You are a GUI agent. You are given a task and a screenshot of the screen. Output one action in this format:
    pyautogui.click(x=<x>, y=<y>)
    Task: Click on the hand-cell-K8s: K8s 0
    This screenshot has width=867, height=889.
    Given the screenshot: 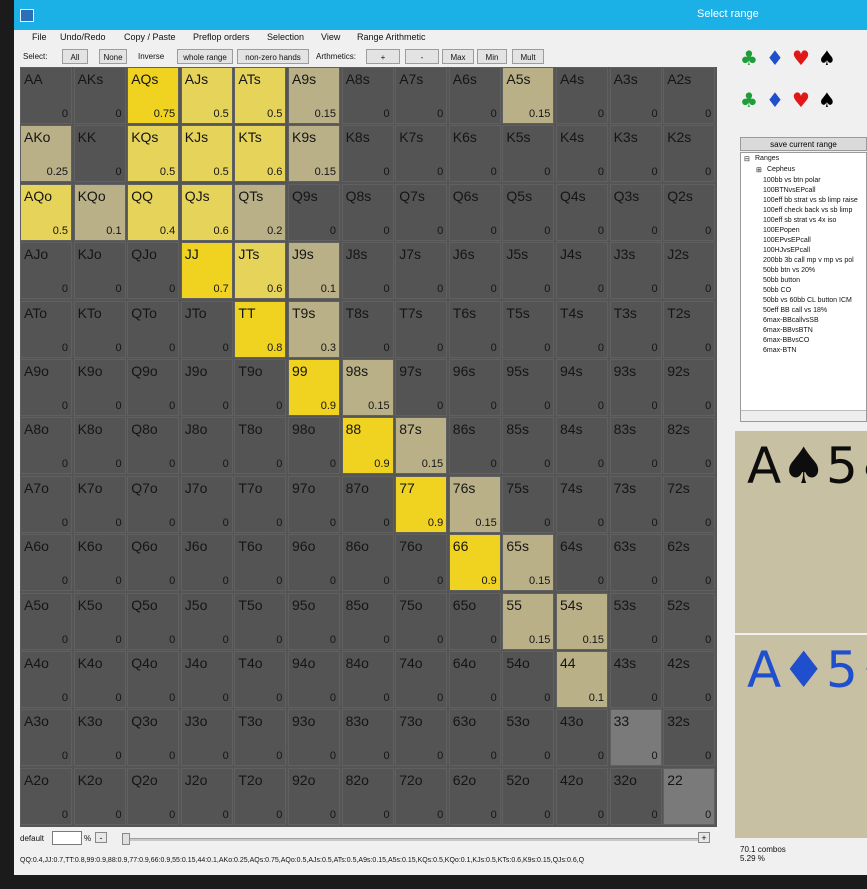 What is the action you would take?
    pyautogui.click(x=367, y=154)
    